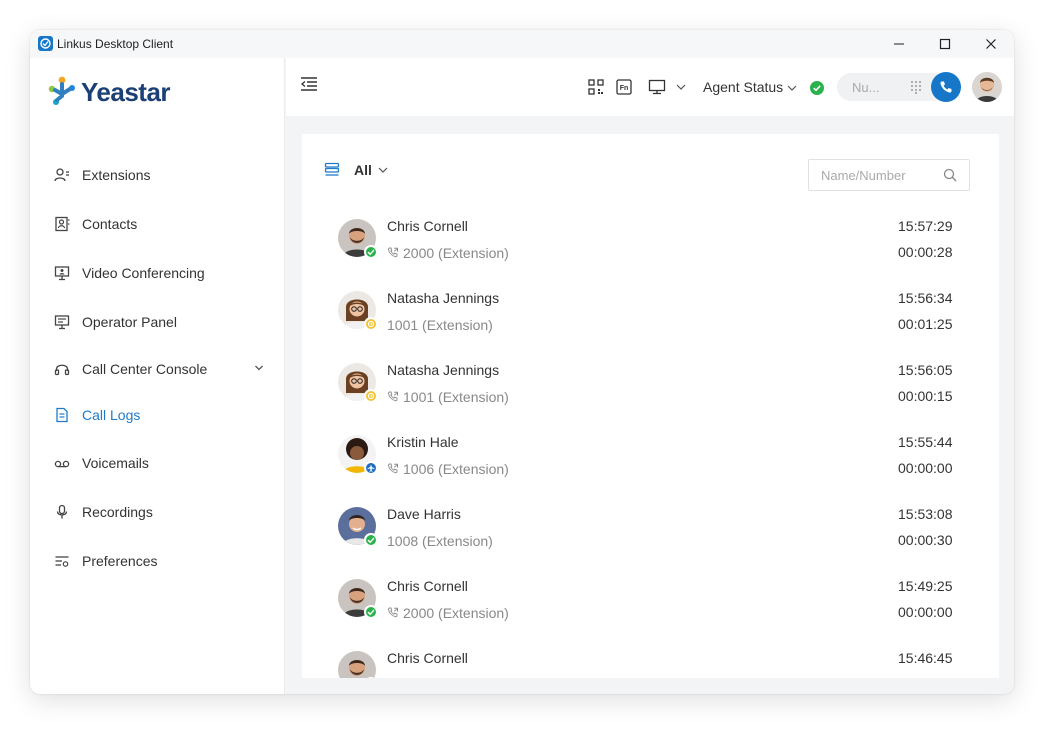 This screenshot has height=739, width=1059. Describe the element at coordinates (925, 226) in the screenshot. I see `call-time: 15:57:29` at that location.